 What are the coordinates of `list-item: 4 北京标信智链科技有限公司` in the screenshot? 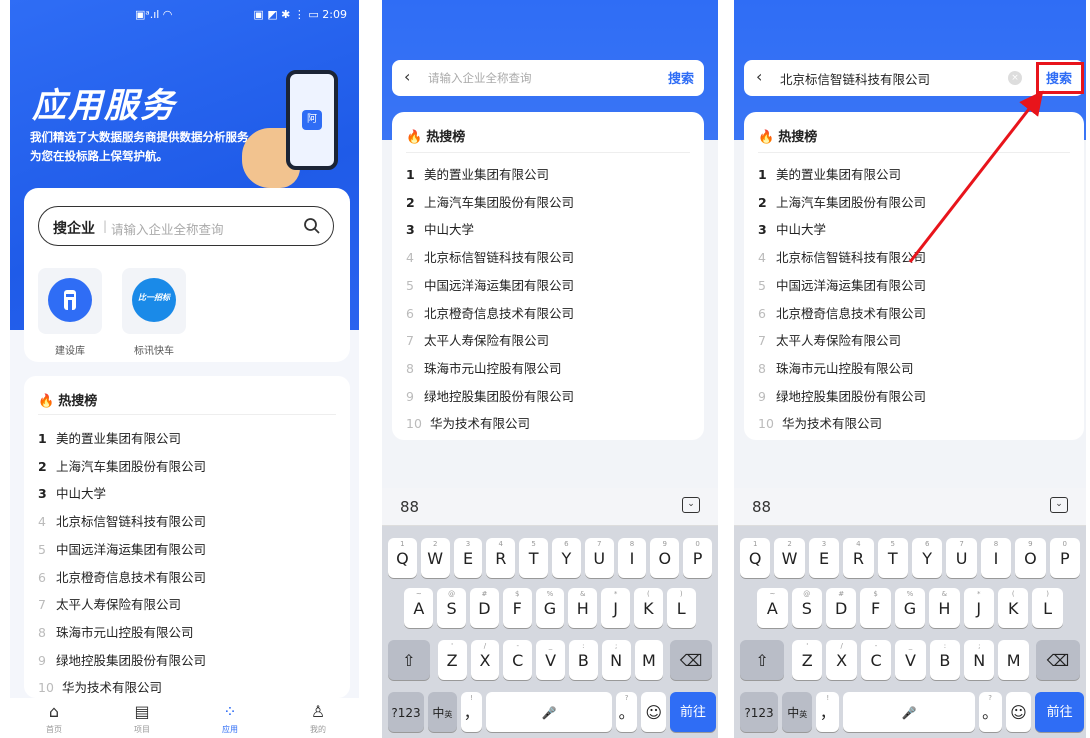 It's located at (490, 256).